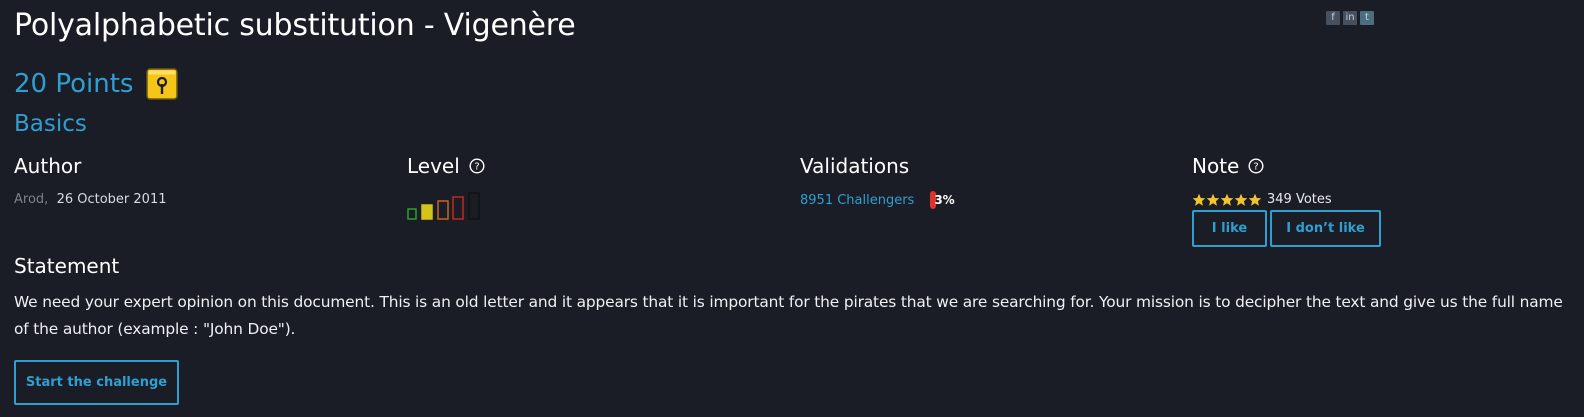 This screenshot has width=1584, height=417. Describe the element at coordinates (162, 84) in the screenshot. I see `lock-icon` at that location.